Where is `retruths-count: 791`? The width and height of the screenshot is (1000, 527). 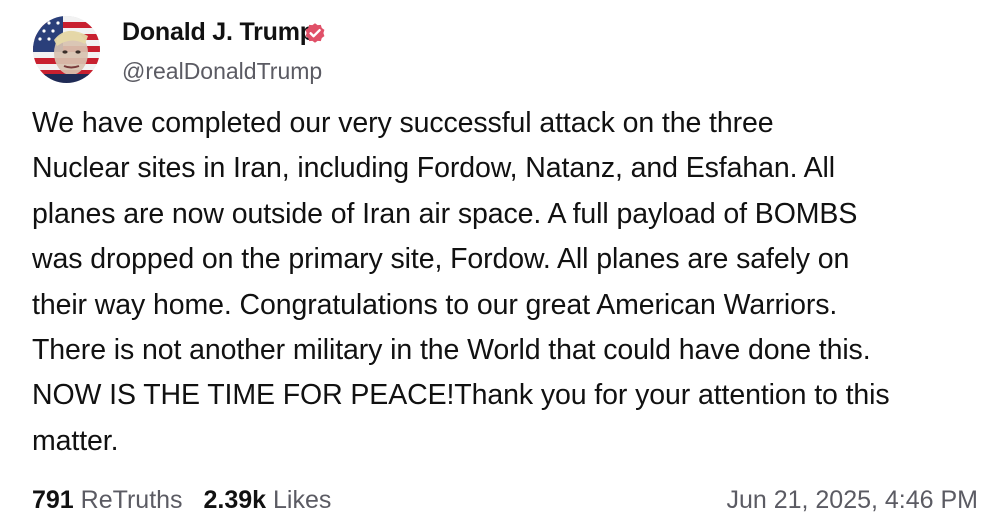
retruths-count: 791 is located at coordinates (53, 500).